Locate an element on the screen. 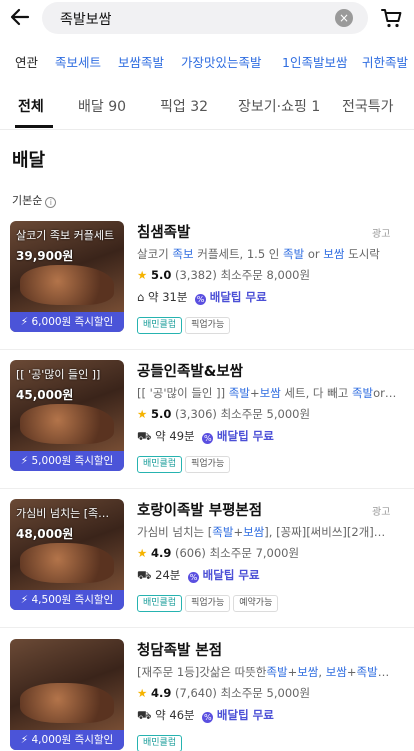 The height and width of the screenshot is (751, 414). tab-pickup: 픽업 32 is located at coordinates (184, 106).